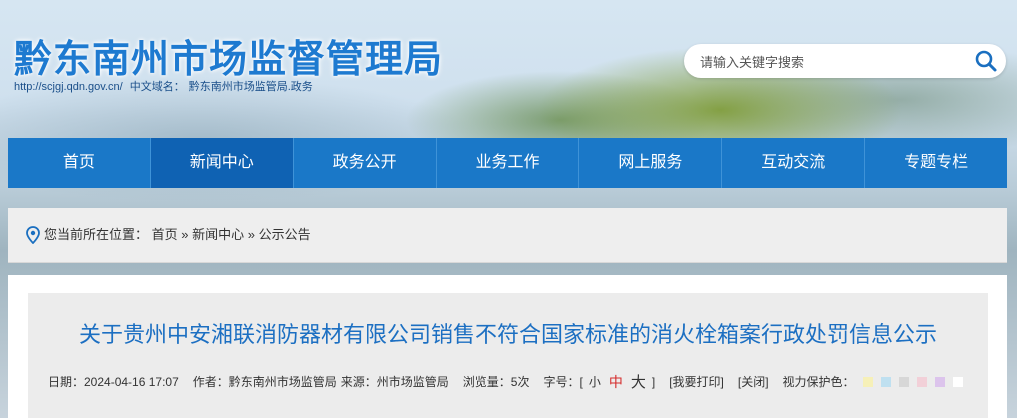  Describe the element at coordinates (113, 382) in the screenshot. I see `article-date: 日期：2024-04-16 17:07` at that location.